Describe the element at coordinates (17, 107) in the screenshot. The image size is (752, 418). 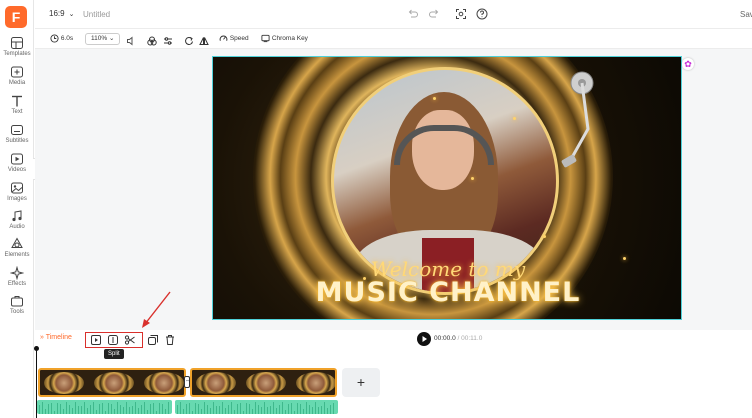
I see `sidebar-item-text: Text` at that location.